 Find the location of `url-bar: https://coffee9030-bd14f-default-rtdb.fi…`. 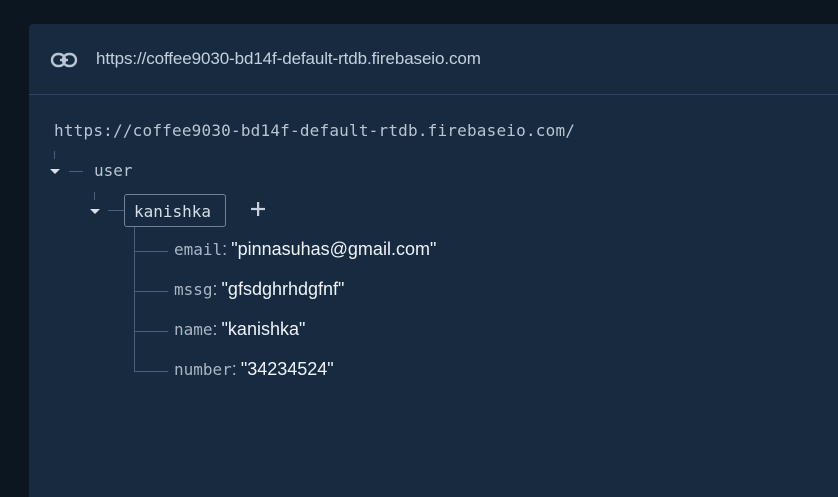

url-bar: https://coffee9030-bd14f-default-rtdb.fi… is located at coordinates (433, 59).